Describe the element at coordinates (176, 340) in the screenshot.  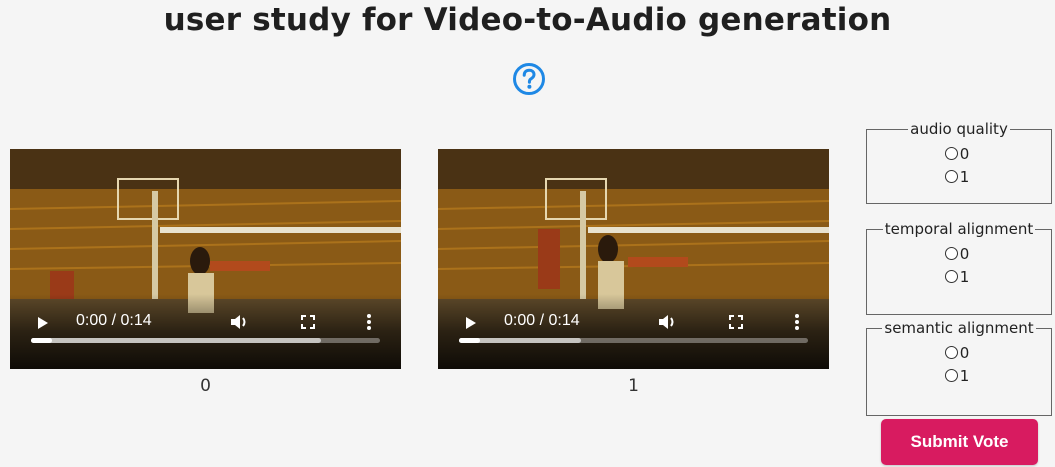
I see `progress-buffered` at that location.